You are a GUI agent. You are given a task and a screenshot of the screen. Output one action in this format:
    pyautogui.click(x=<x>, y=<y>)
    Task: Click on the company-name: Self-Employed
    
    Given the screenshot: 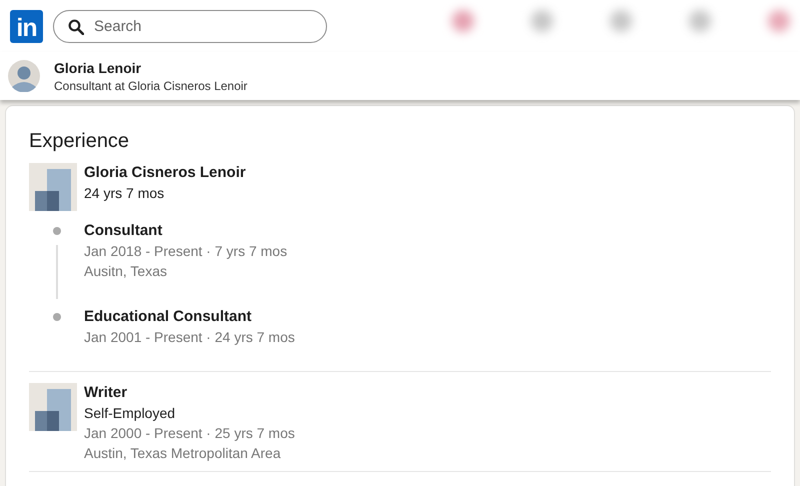 What is the action you would take?
    pyautogui.click(x=130, y=413)
    